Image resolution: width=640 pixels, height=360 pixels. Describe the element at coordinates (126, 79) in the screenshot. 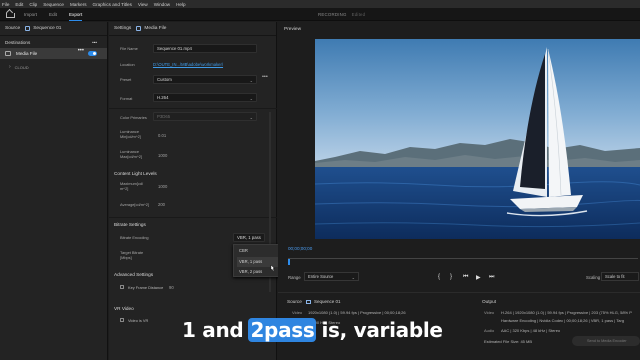

I see `preset-label: Preset` at that location.